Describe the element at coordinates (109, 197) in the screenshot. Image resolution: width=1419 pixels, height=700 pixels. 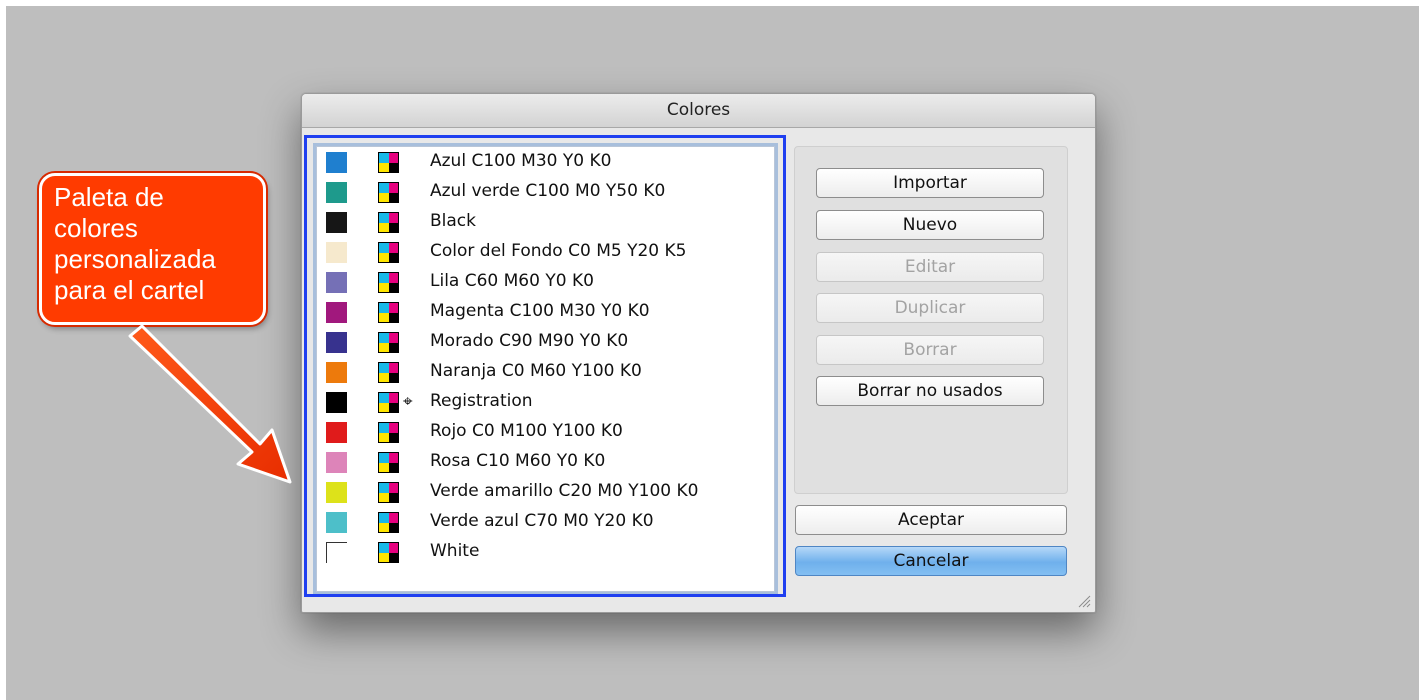
I see `annotation-line: Paleta de` at that location.